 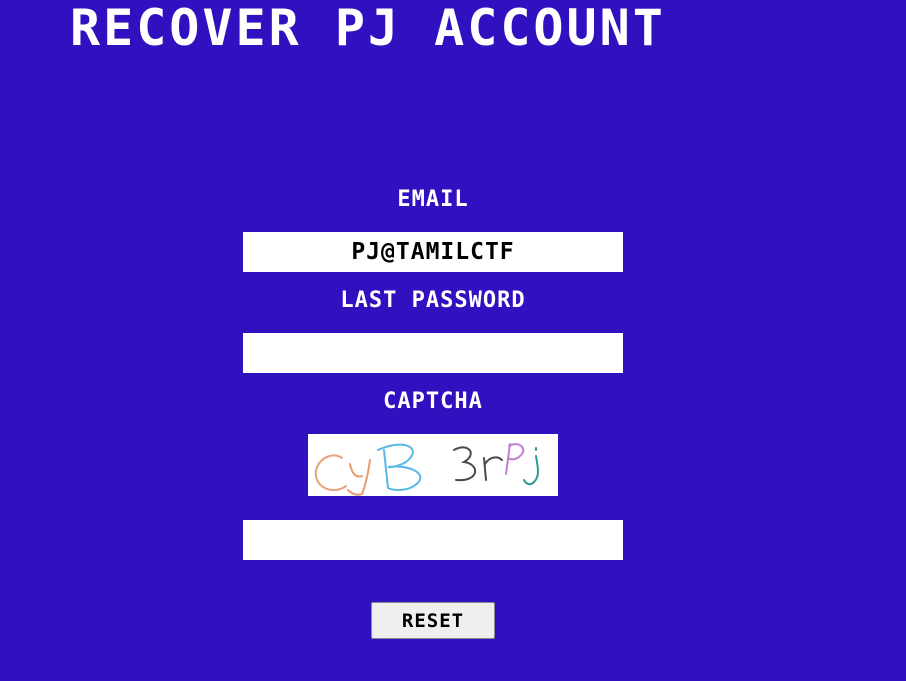 What do you see at coordinates (433, 620) in the screenshot?
I see `reset-button: RESET` at bounding box center [433, 620].